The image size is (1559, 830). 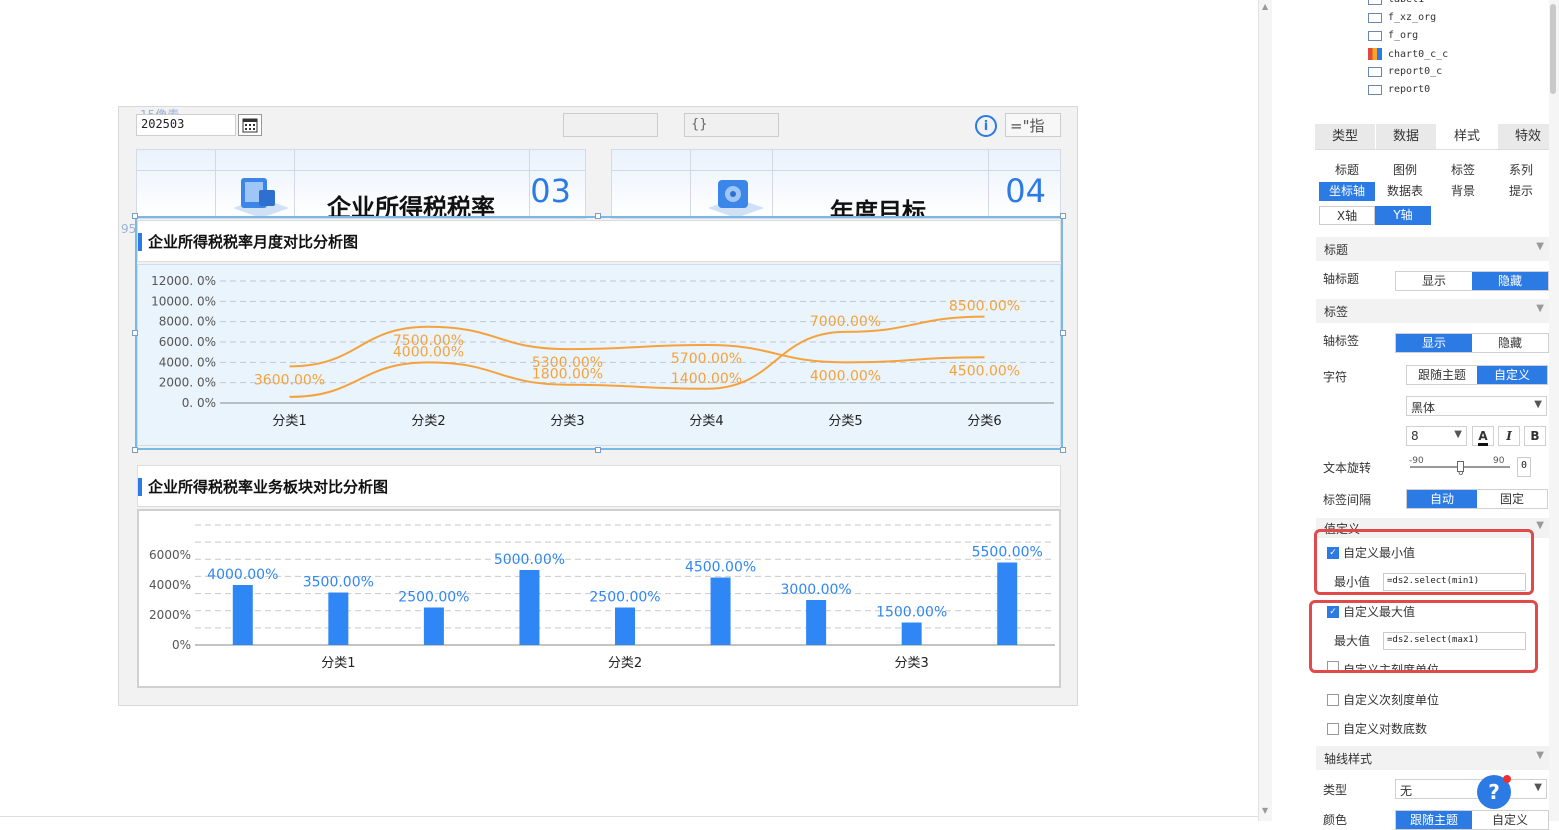 I want to click on line-chart-title: 企业所得税税率月度对比分析图, so click(x=253, y=242).